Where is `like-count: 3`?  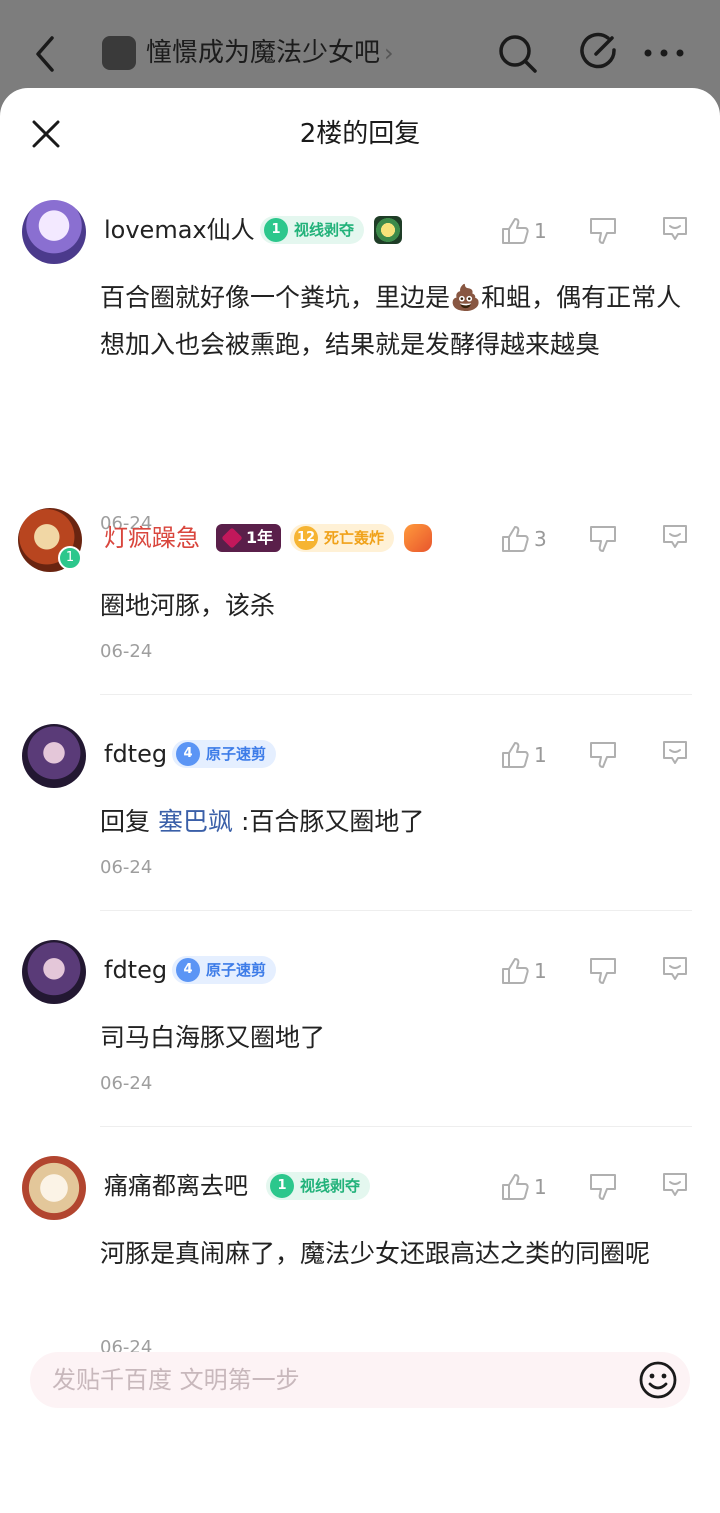
like-count: 3 is located at coordinates (540, 539).